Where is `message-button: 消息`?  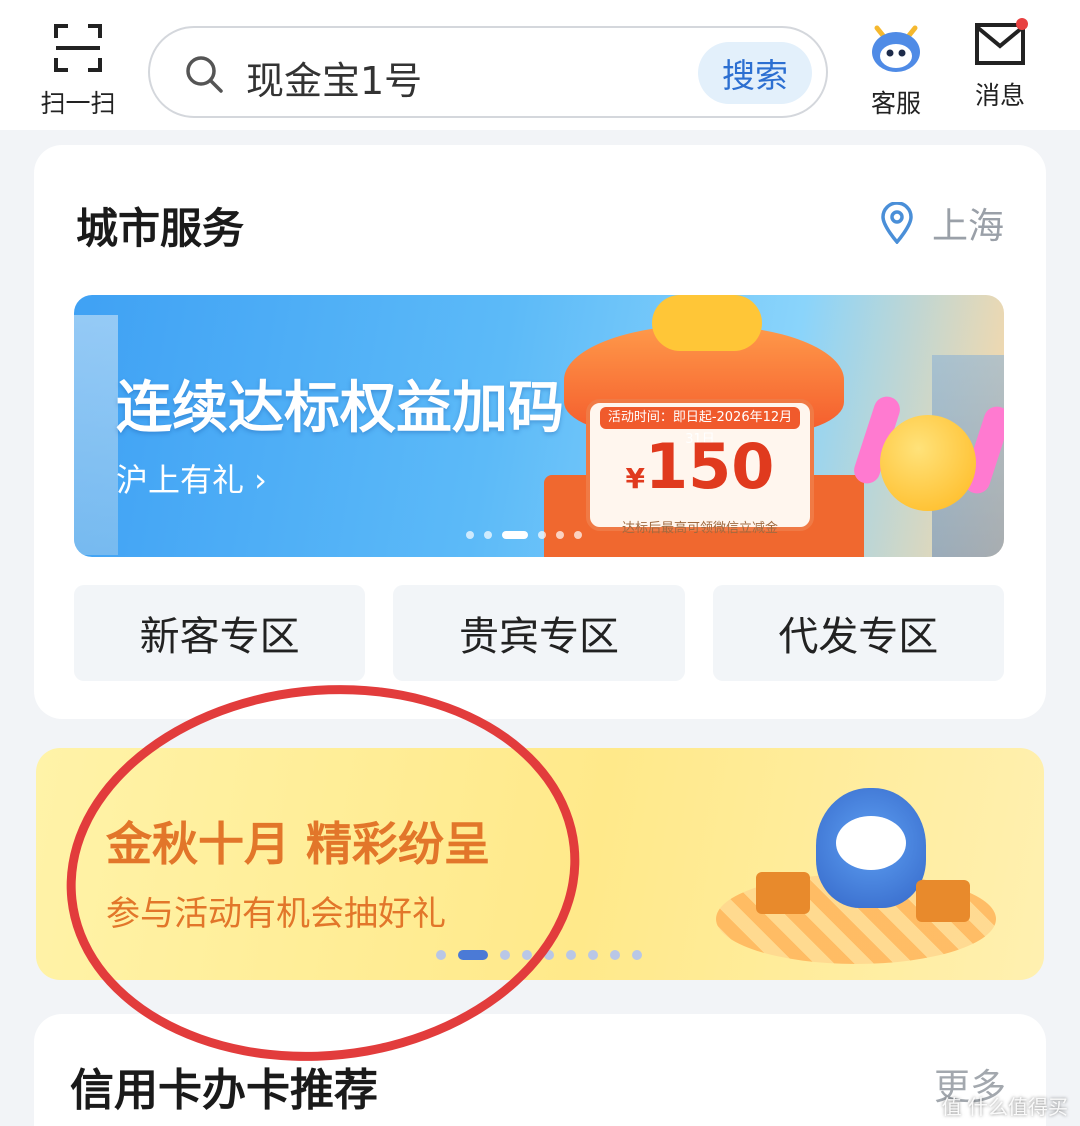
message-button: 消息 is located at coordinates (1000, 65).